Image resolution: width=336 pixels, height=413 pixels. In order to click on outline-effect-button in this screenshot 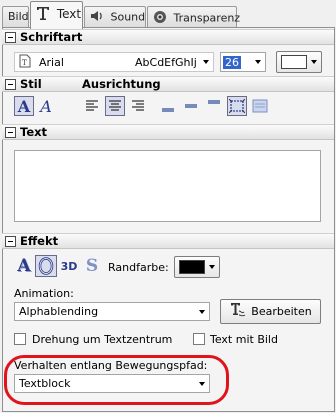, I will do `click(46, 266)`.